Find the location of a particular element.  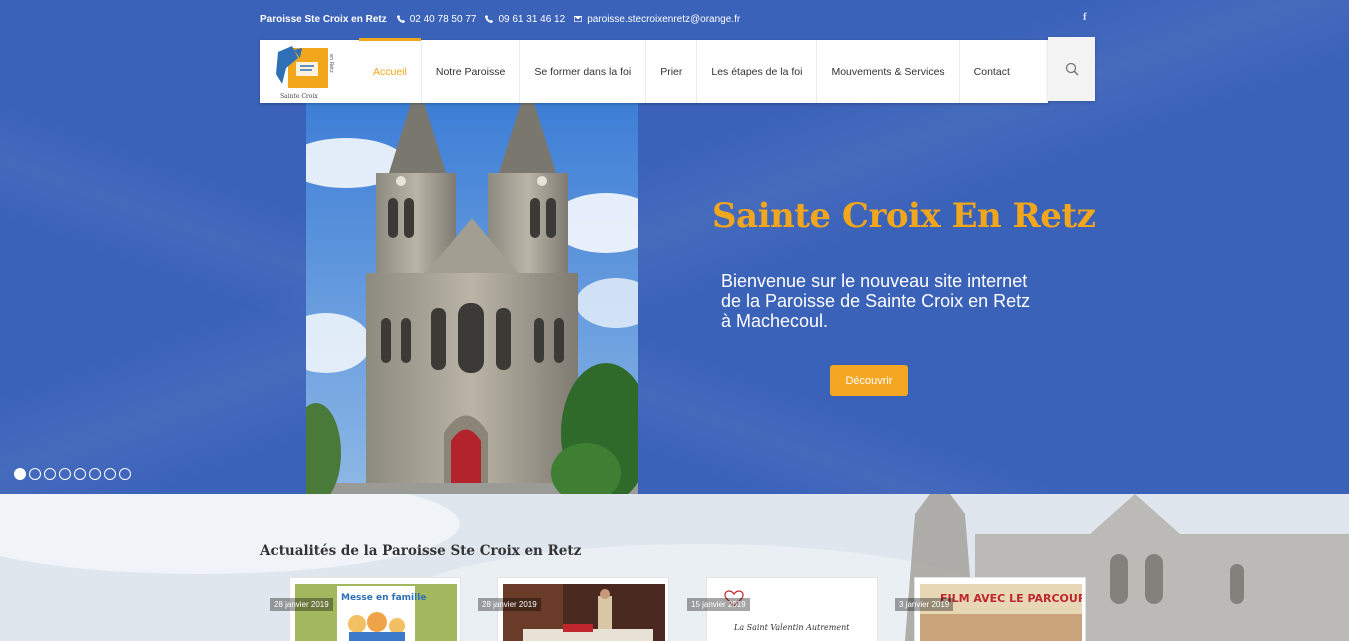

envelope-icon is located at coordinates (578, 19).